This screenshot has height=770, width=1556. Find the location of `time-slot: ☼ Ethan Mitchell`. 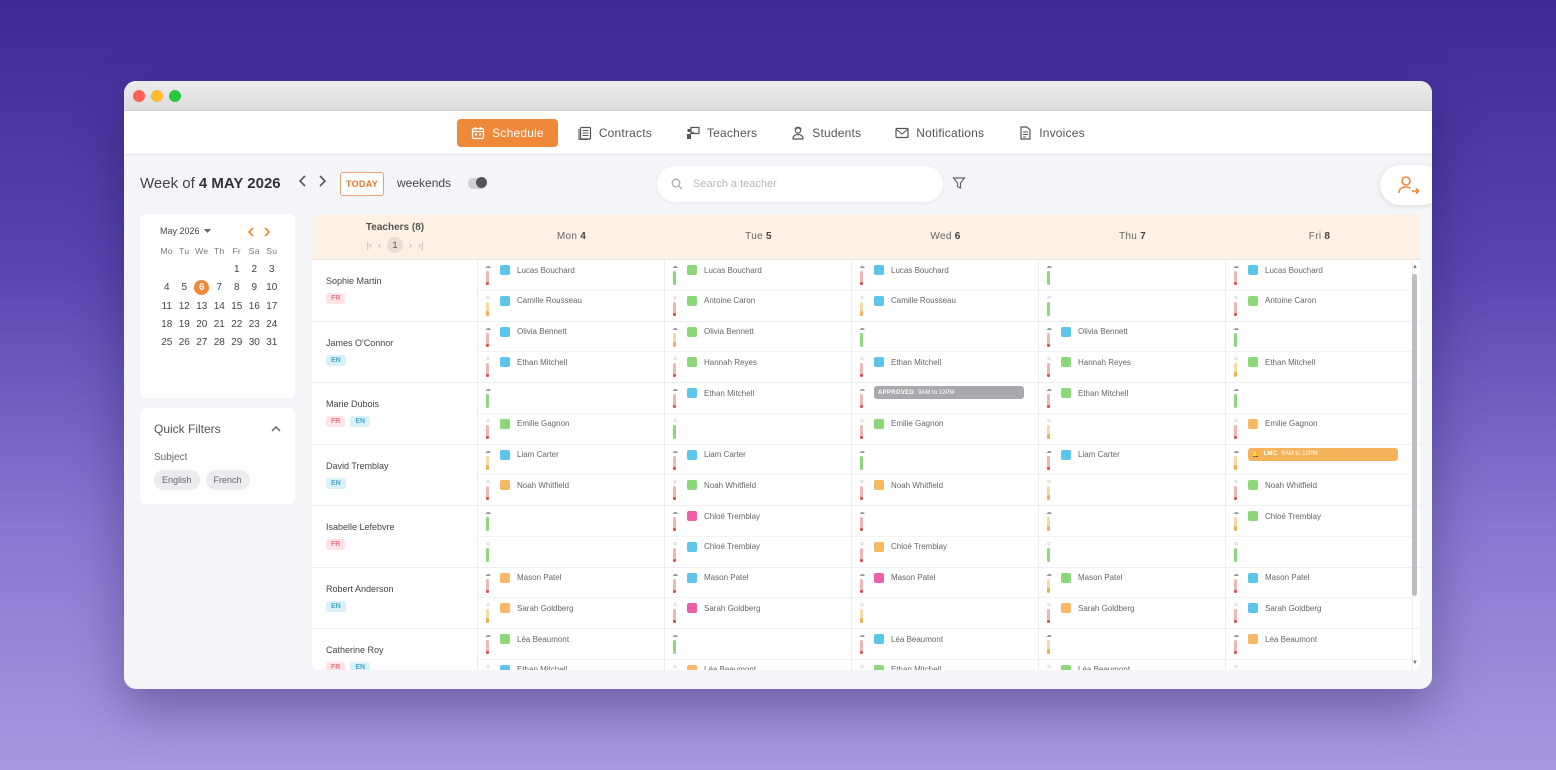

time-slot: ☼ Ethan Mitchell is located at coordinates (1319, 367).